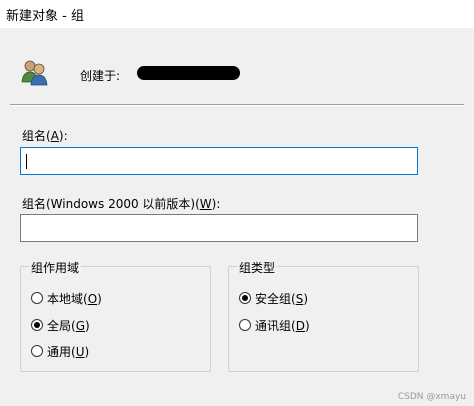 This screenshot has height=406, width=474. Describe the element at coordinates (121, 204) in the screenshot. I see `group-name-pre2000-label: 组名(Windows 2000 以前版本)(W):` at that location.